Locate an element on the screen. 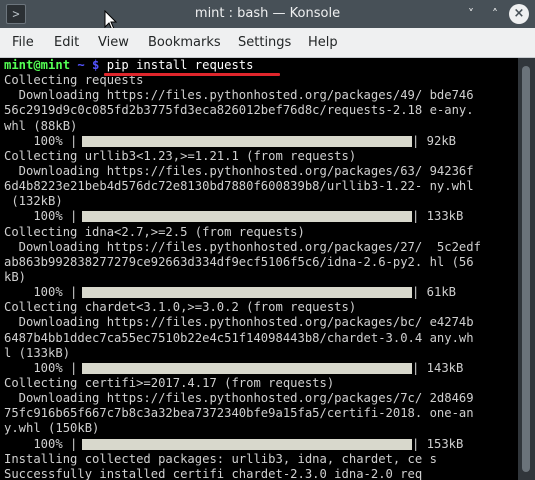 This screenshot has height=480, width=535. command-underline-annotation is located at coordinates (192, 74).